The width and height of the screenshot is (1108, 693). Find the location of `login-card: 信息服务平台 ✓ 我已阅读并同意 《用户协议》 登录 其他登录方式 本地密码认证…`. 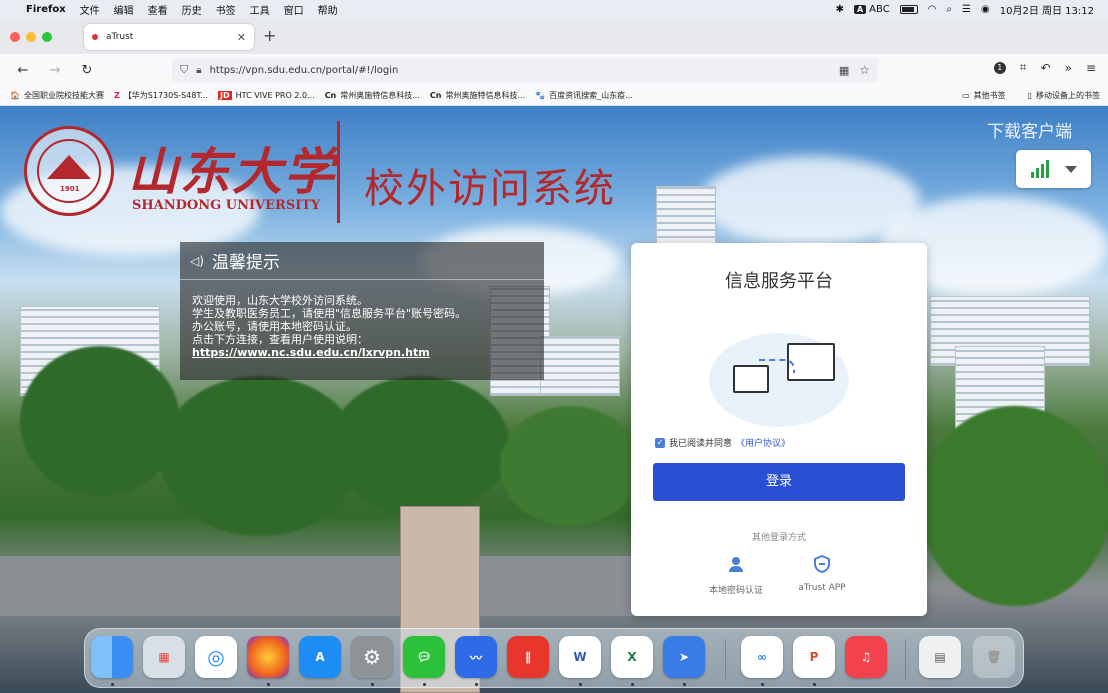

login-card: 信息服务平台 ✓ 我已阅读并同意 《用户协议》 登录 其他登录方式 本地密码认证… is located at coordinates (779, 429).